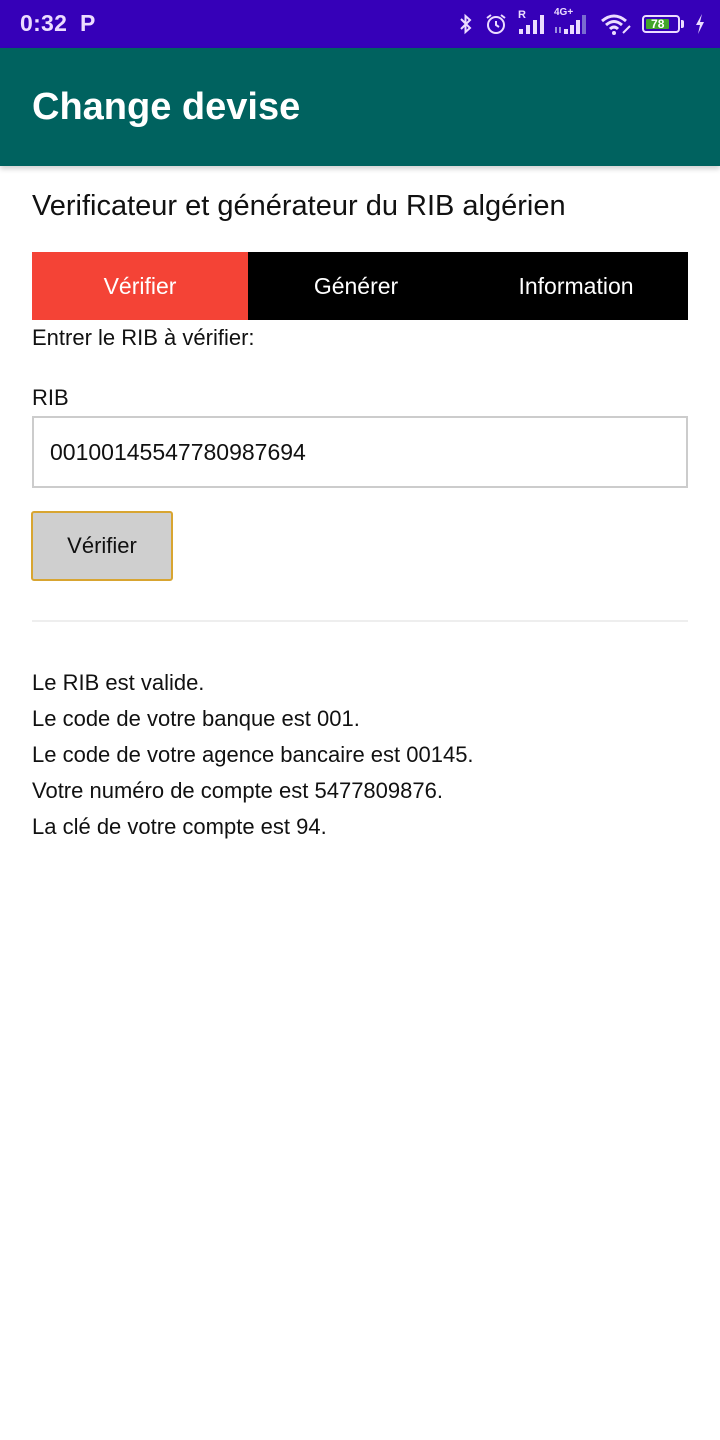 This screenshot has width=720, height=1440. I want to click on status-icons: R 4G+ 78, so click(582, 22).